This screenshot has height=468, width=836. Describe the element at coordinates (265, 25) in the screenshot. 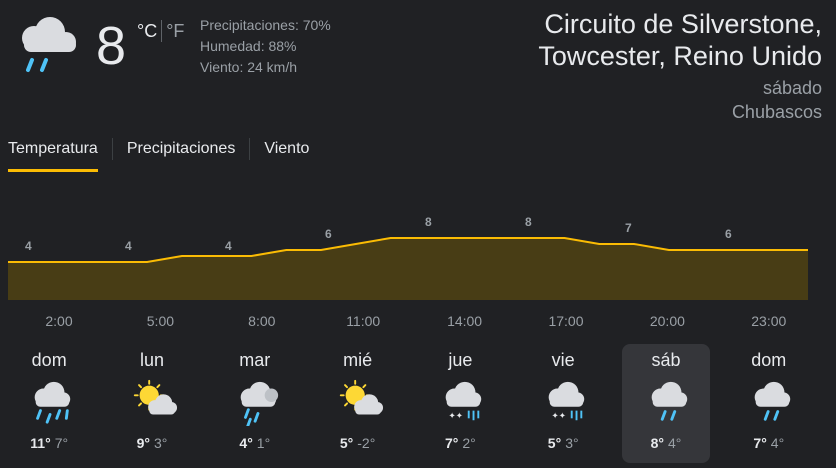

I see `precipitation-text: Precipitaciones: 70%` at that location.